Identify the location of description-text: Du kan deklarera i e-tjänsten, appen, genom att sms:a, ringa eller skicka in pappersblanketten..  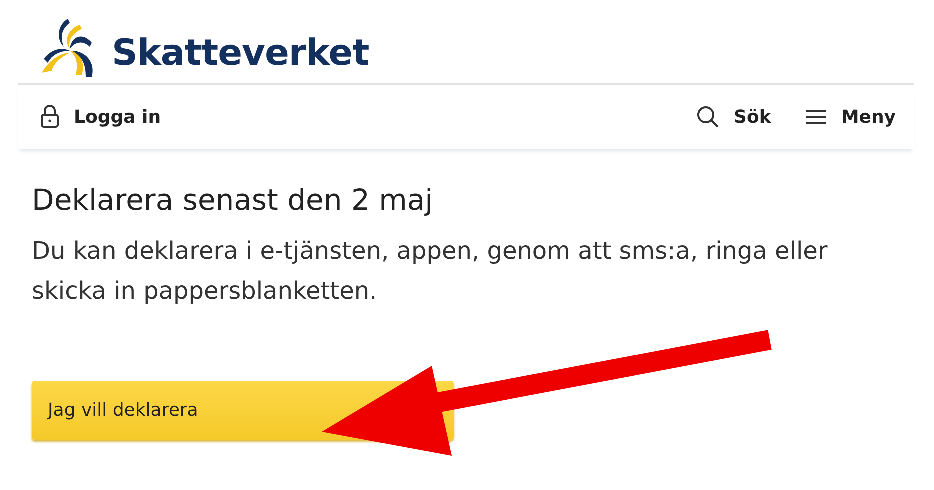
(430, 271).